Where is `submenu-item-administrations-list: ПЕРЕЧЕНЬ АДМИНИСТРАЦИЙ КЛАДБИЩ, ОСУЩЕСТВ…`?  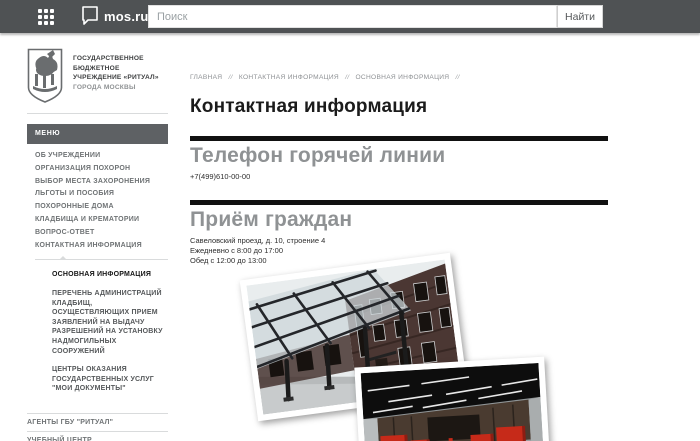
submenu-item-administrations-list: ПЕРЕЧЕНЬ АДМИНИСТРАЦИЙ КЛАДБИЩ, ОСУЩЕСТВ… is located at coordinates (110, 322).